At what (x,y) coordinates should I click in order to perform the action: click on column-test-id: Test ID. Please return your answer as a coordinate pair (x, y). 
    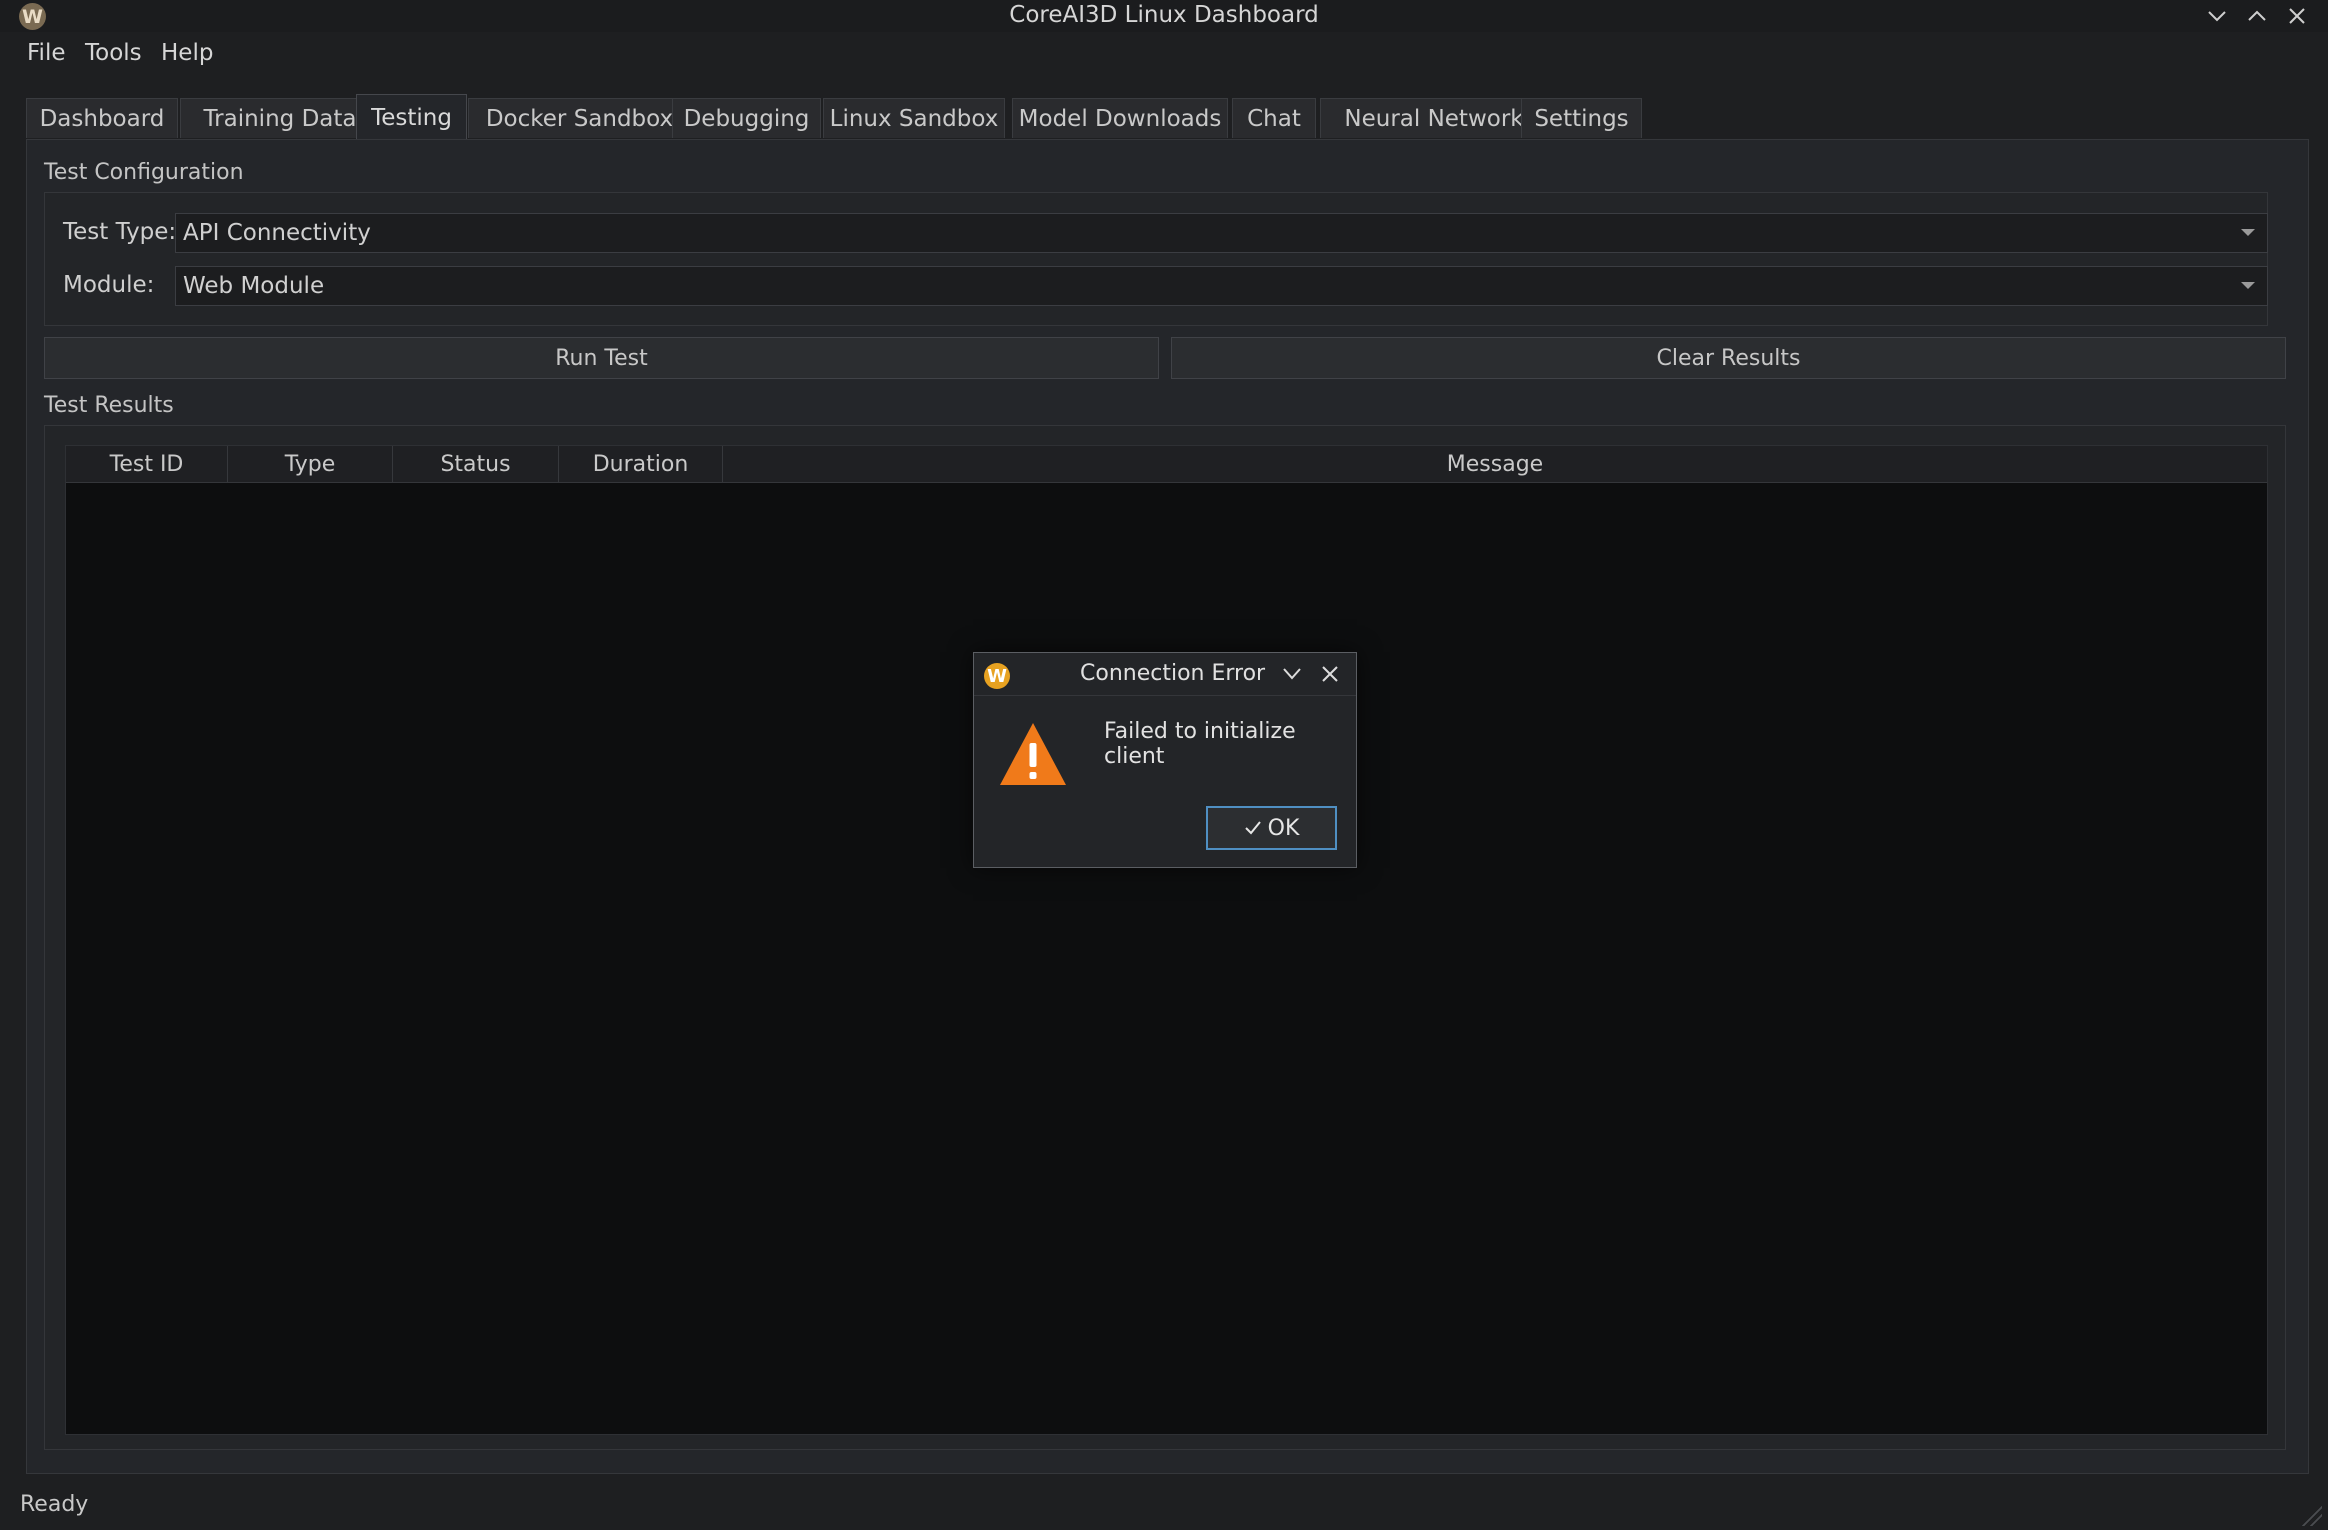
    Looking at the image, I should click on (147, 464).